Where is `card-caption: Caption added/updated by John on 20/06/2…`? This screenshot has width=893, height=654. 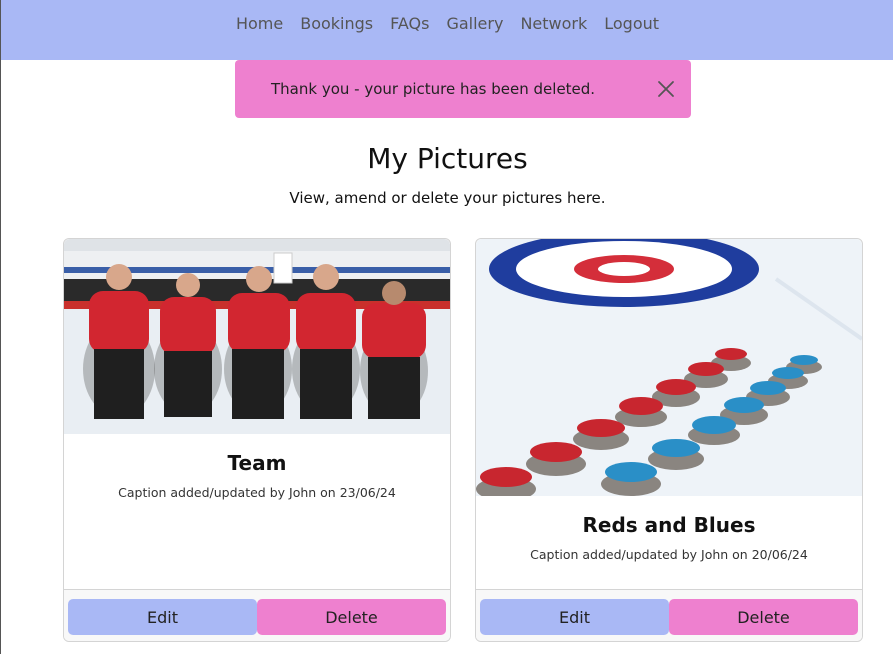 card-caption: Caption added/updated by John on 20/06/2… is located at coordinates (669, 554).